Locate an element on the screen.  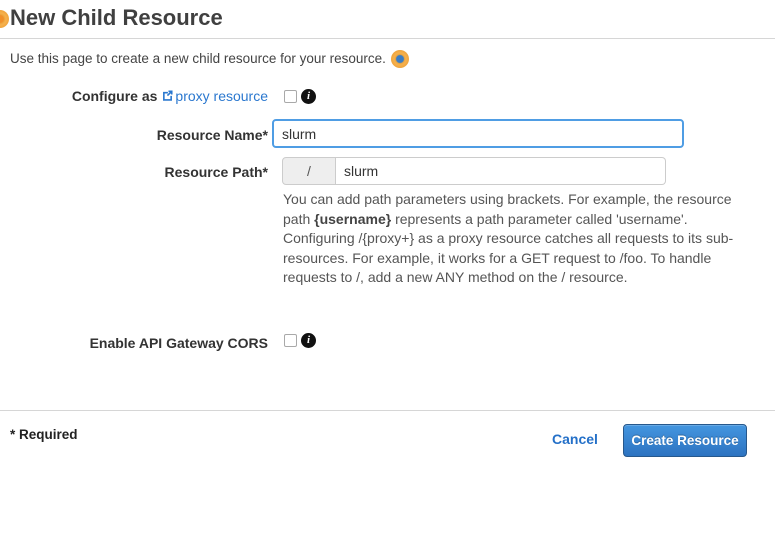
cors-info-icon: i is located at coordinates (308, 340).